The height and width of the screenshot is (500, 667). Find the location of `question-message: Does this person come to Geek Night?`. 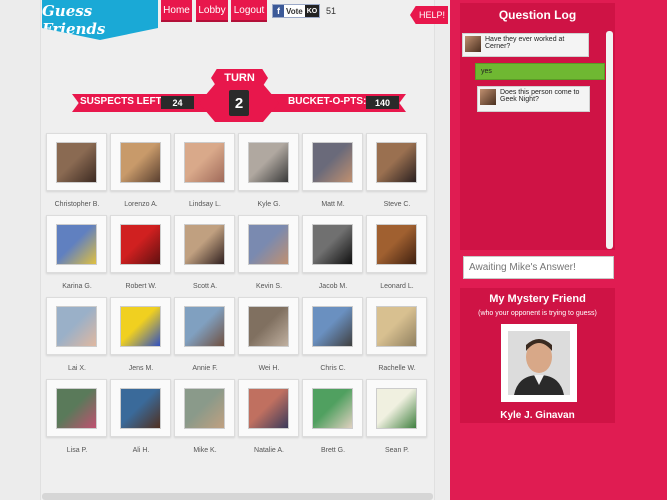

question-message: Does this person come to Geek Night? is located at coordinates (533, 99).